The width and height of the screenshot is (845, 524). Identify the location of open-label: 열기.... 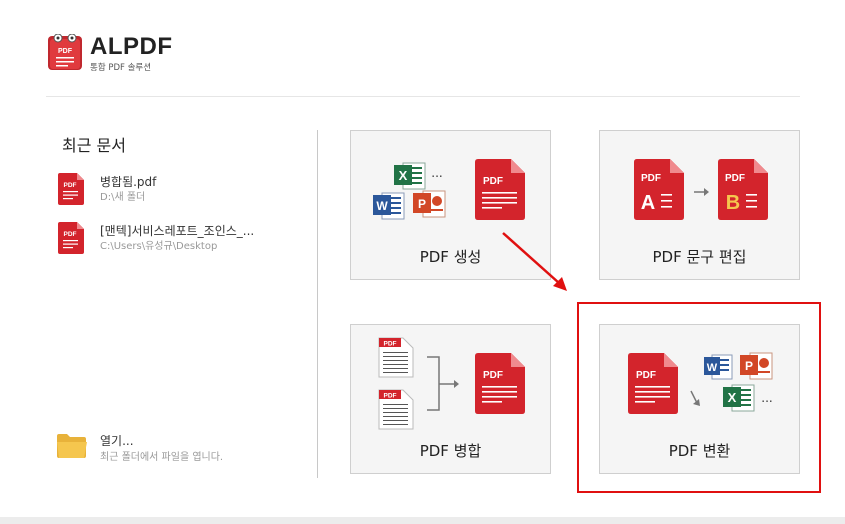
(117, 441).